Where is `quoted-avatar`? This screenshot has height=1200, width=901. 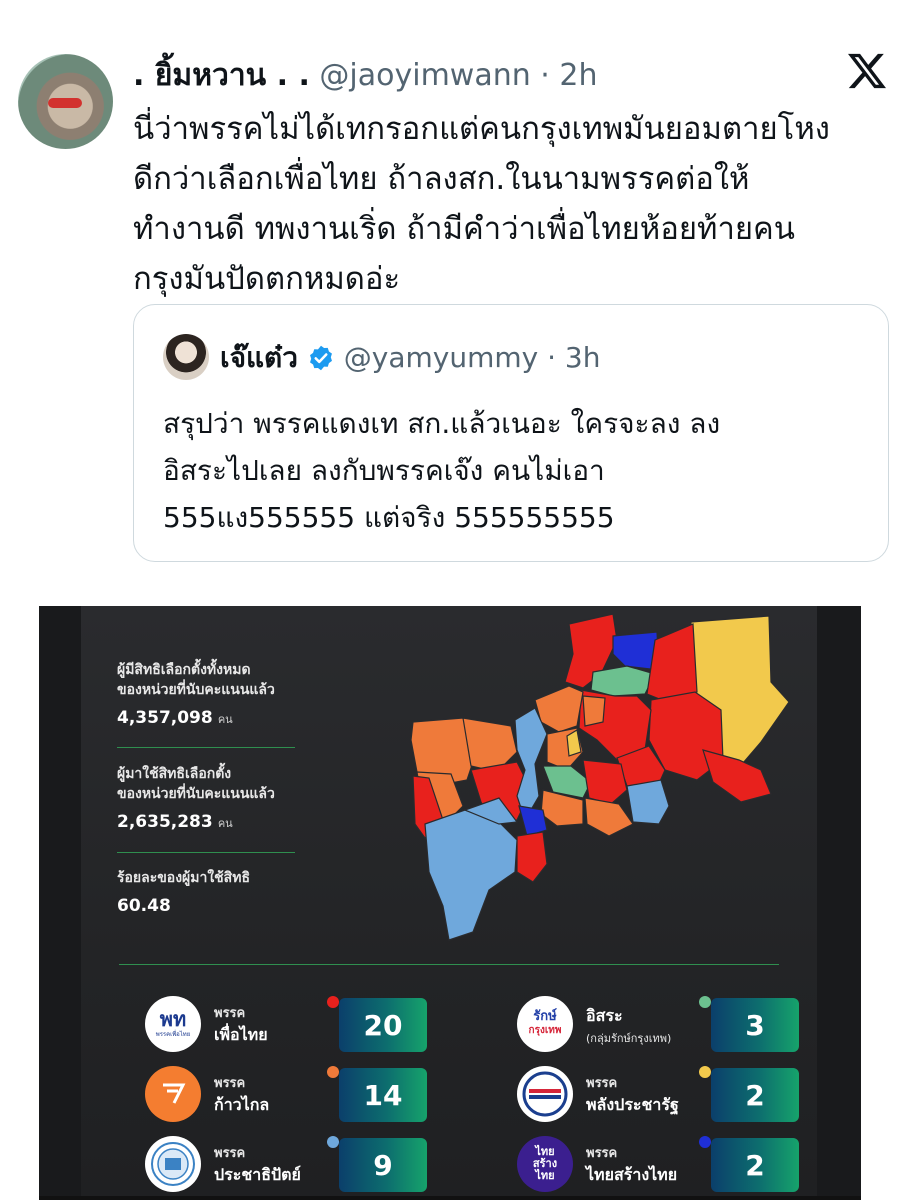 quoted-avatar is located at coordinates (186, 357).